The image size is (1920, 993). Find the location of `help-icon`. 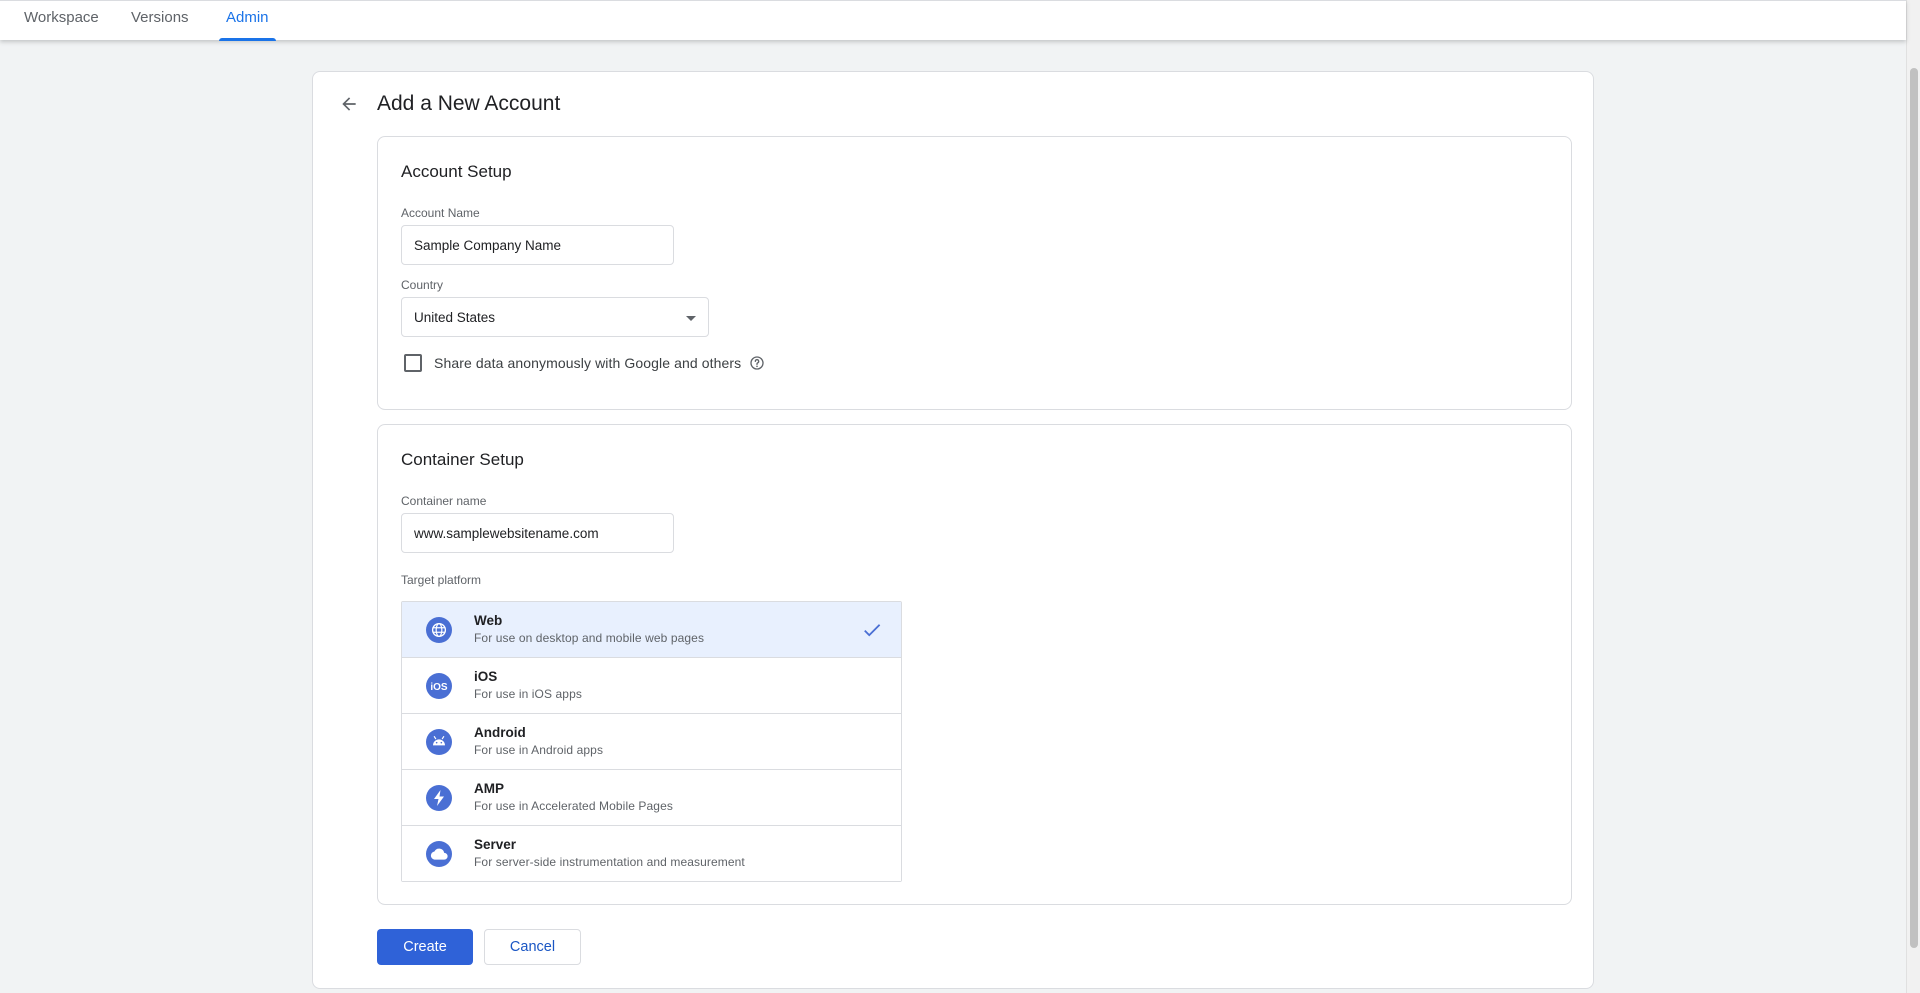

help-icon is located at coordinates (757, 363).